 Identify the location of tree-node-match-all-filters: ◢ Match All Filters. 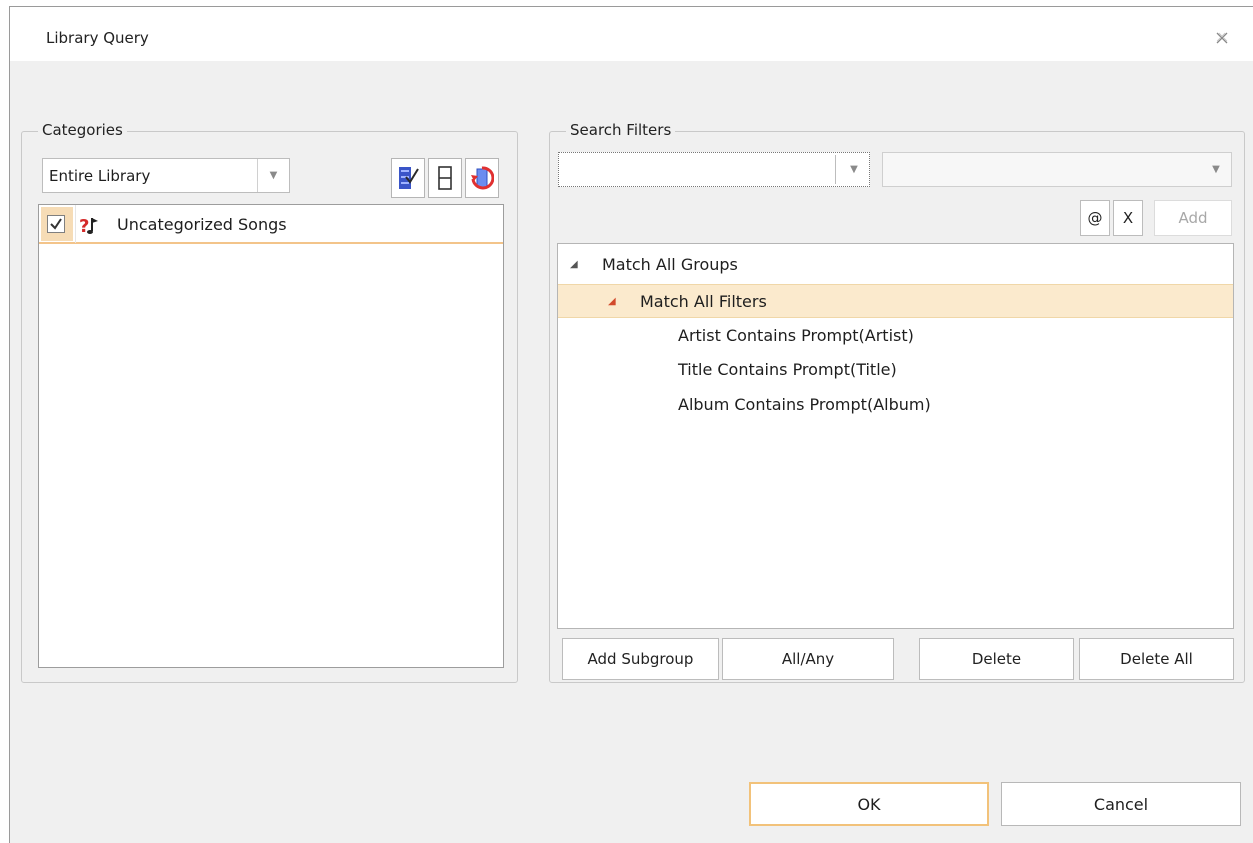
(895, 301).